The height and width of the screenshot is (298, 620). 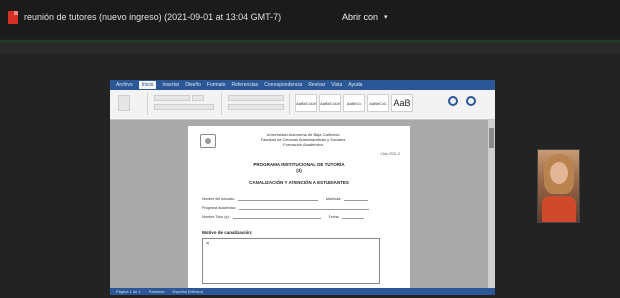 What do you see at coordinates (208, 243) in the screenshot?
I see `box-mark: a)` at bounding box center [208, 243].